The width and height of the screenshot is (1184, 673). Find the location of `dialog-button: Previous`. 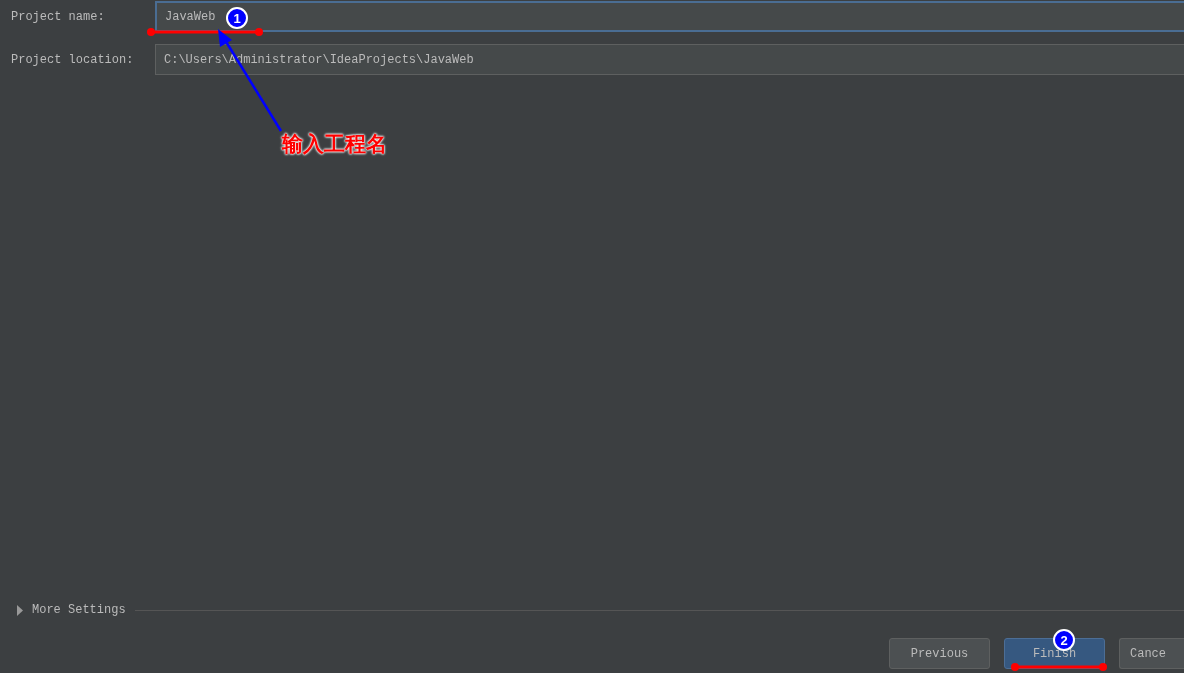

dialog-button: Previous is located at coordinates (939, 653).